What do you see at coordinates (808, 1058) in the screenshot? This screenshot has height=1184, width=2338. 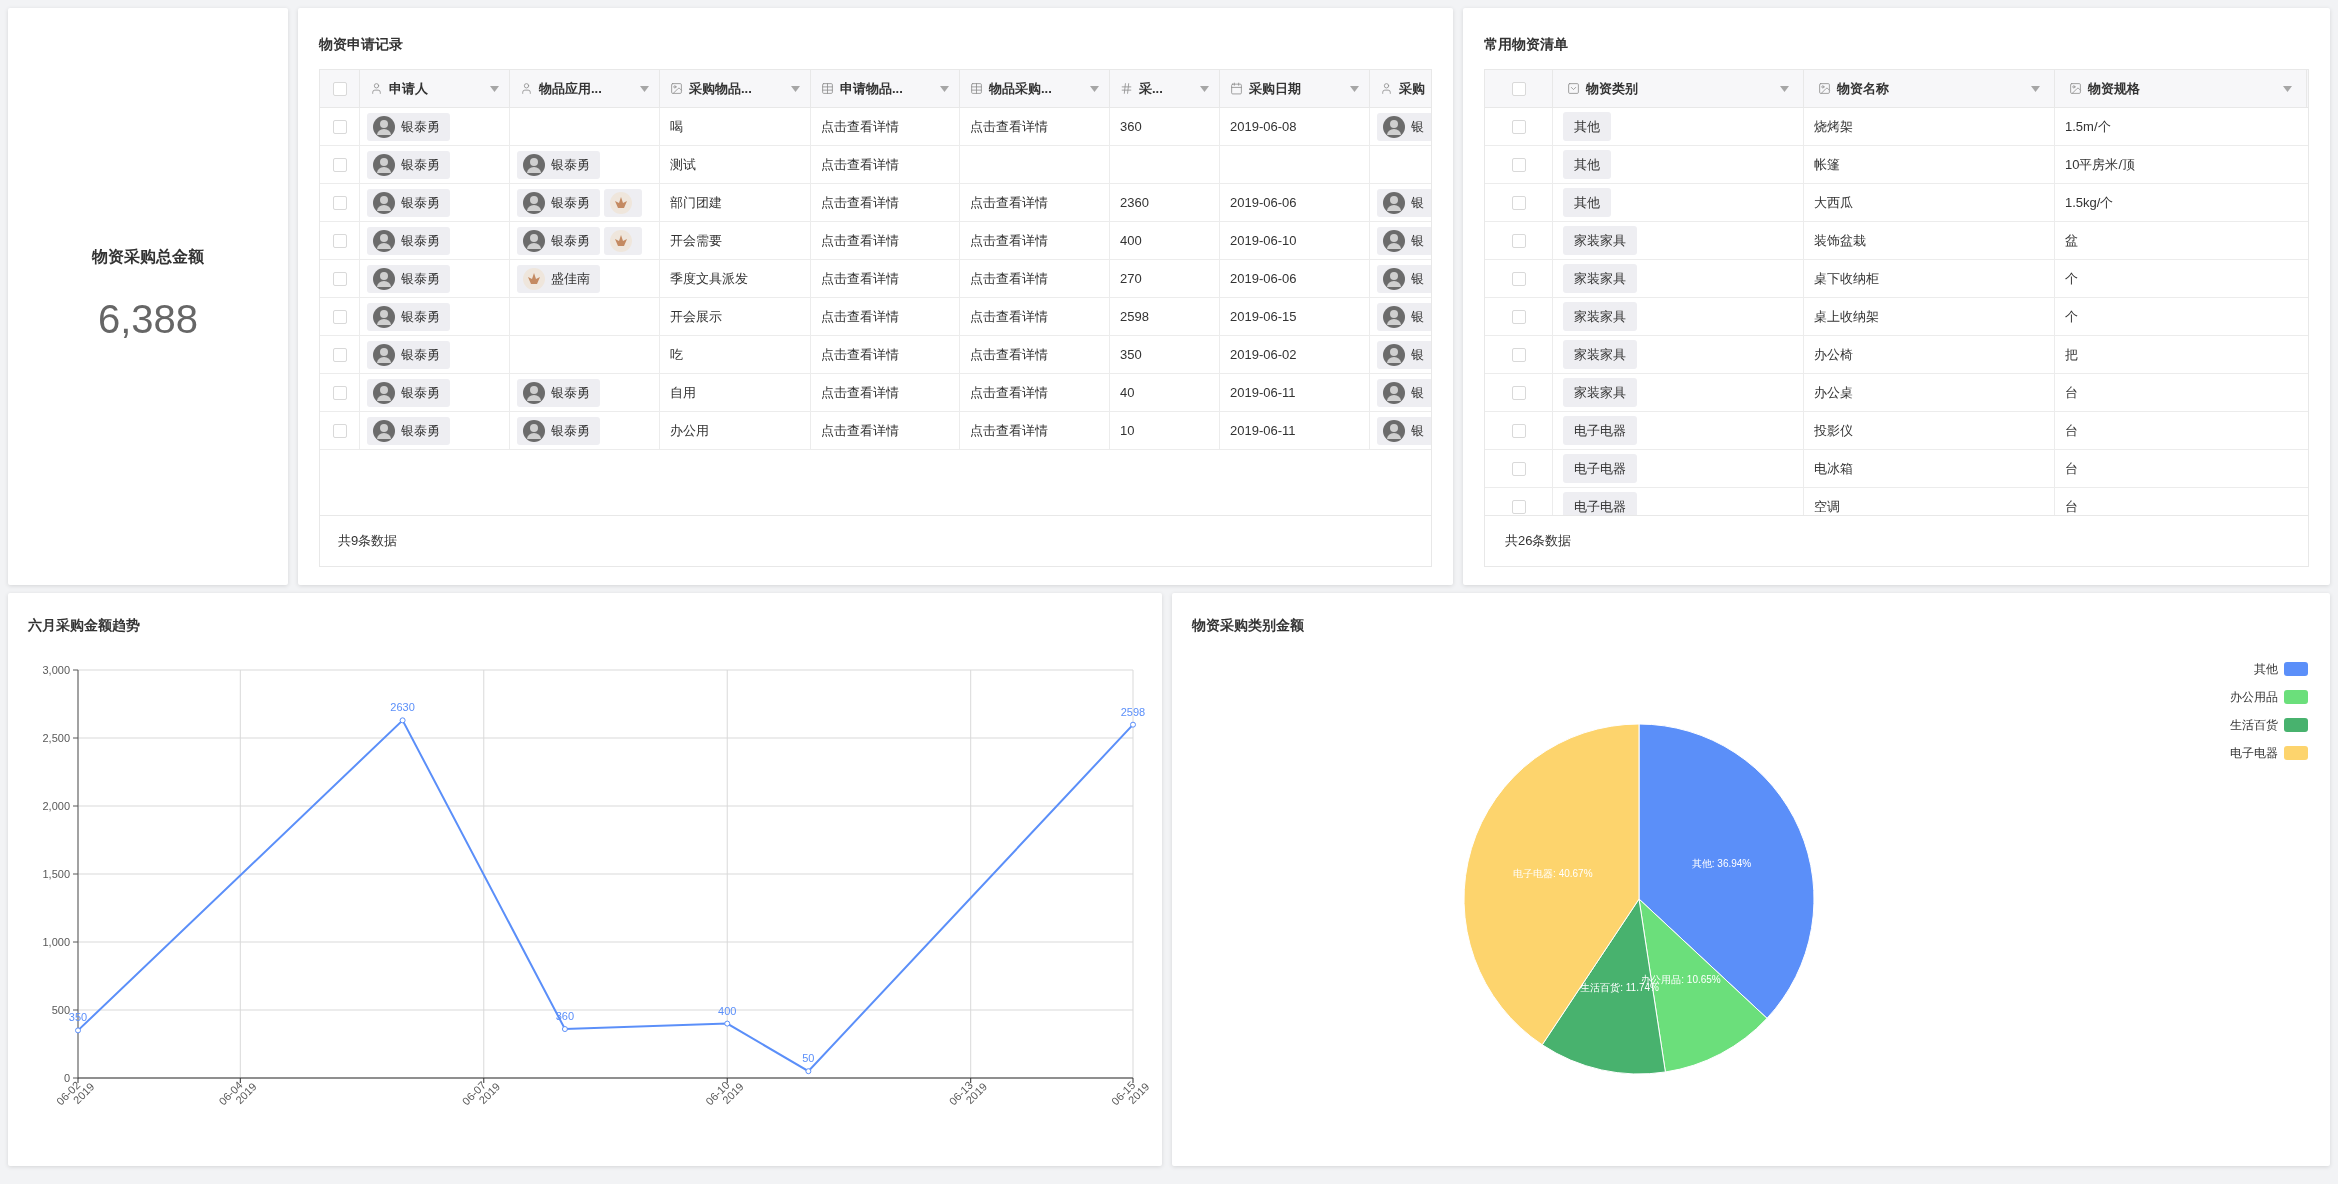 I see `data-label: 50` at bounding box center [808, 1058].